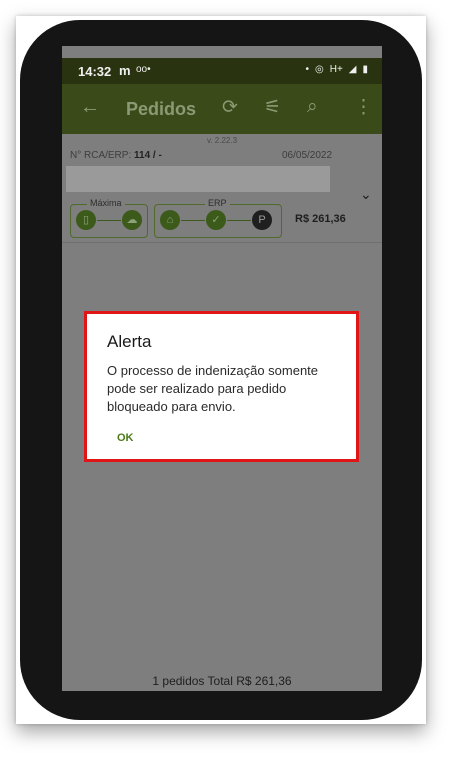  I want to click on store-icon: ⌂, so click(170, 220).